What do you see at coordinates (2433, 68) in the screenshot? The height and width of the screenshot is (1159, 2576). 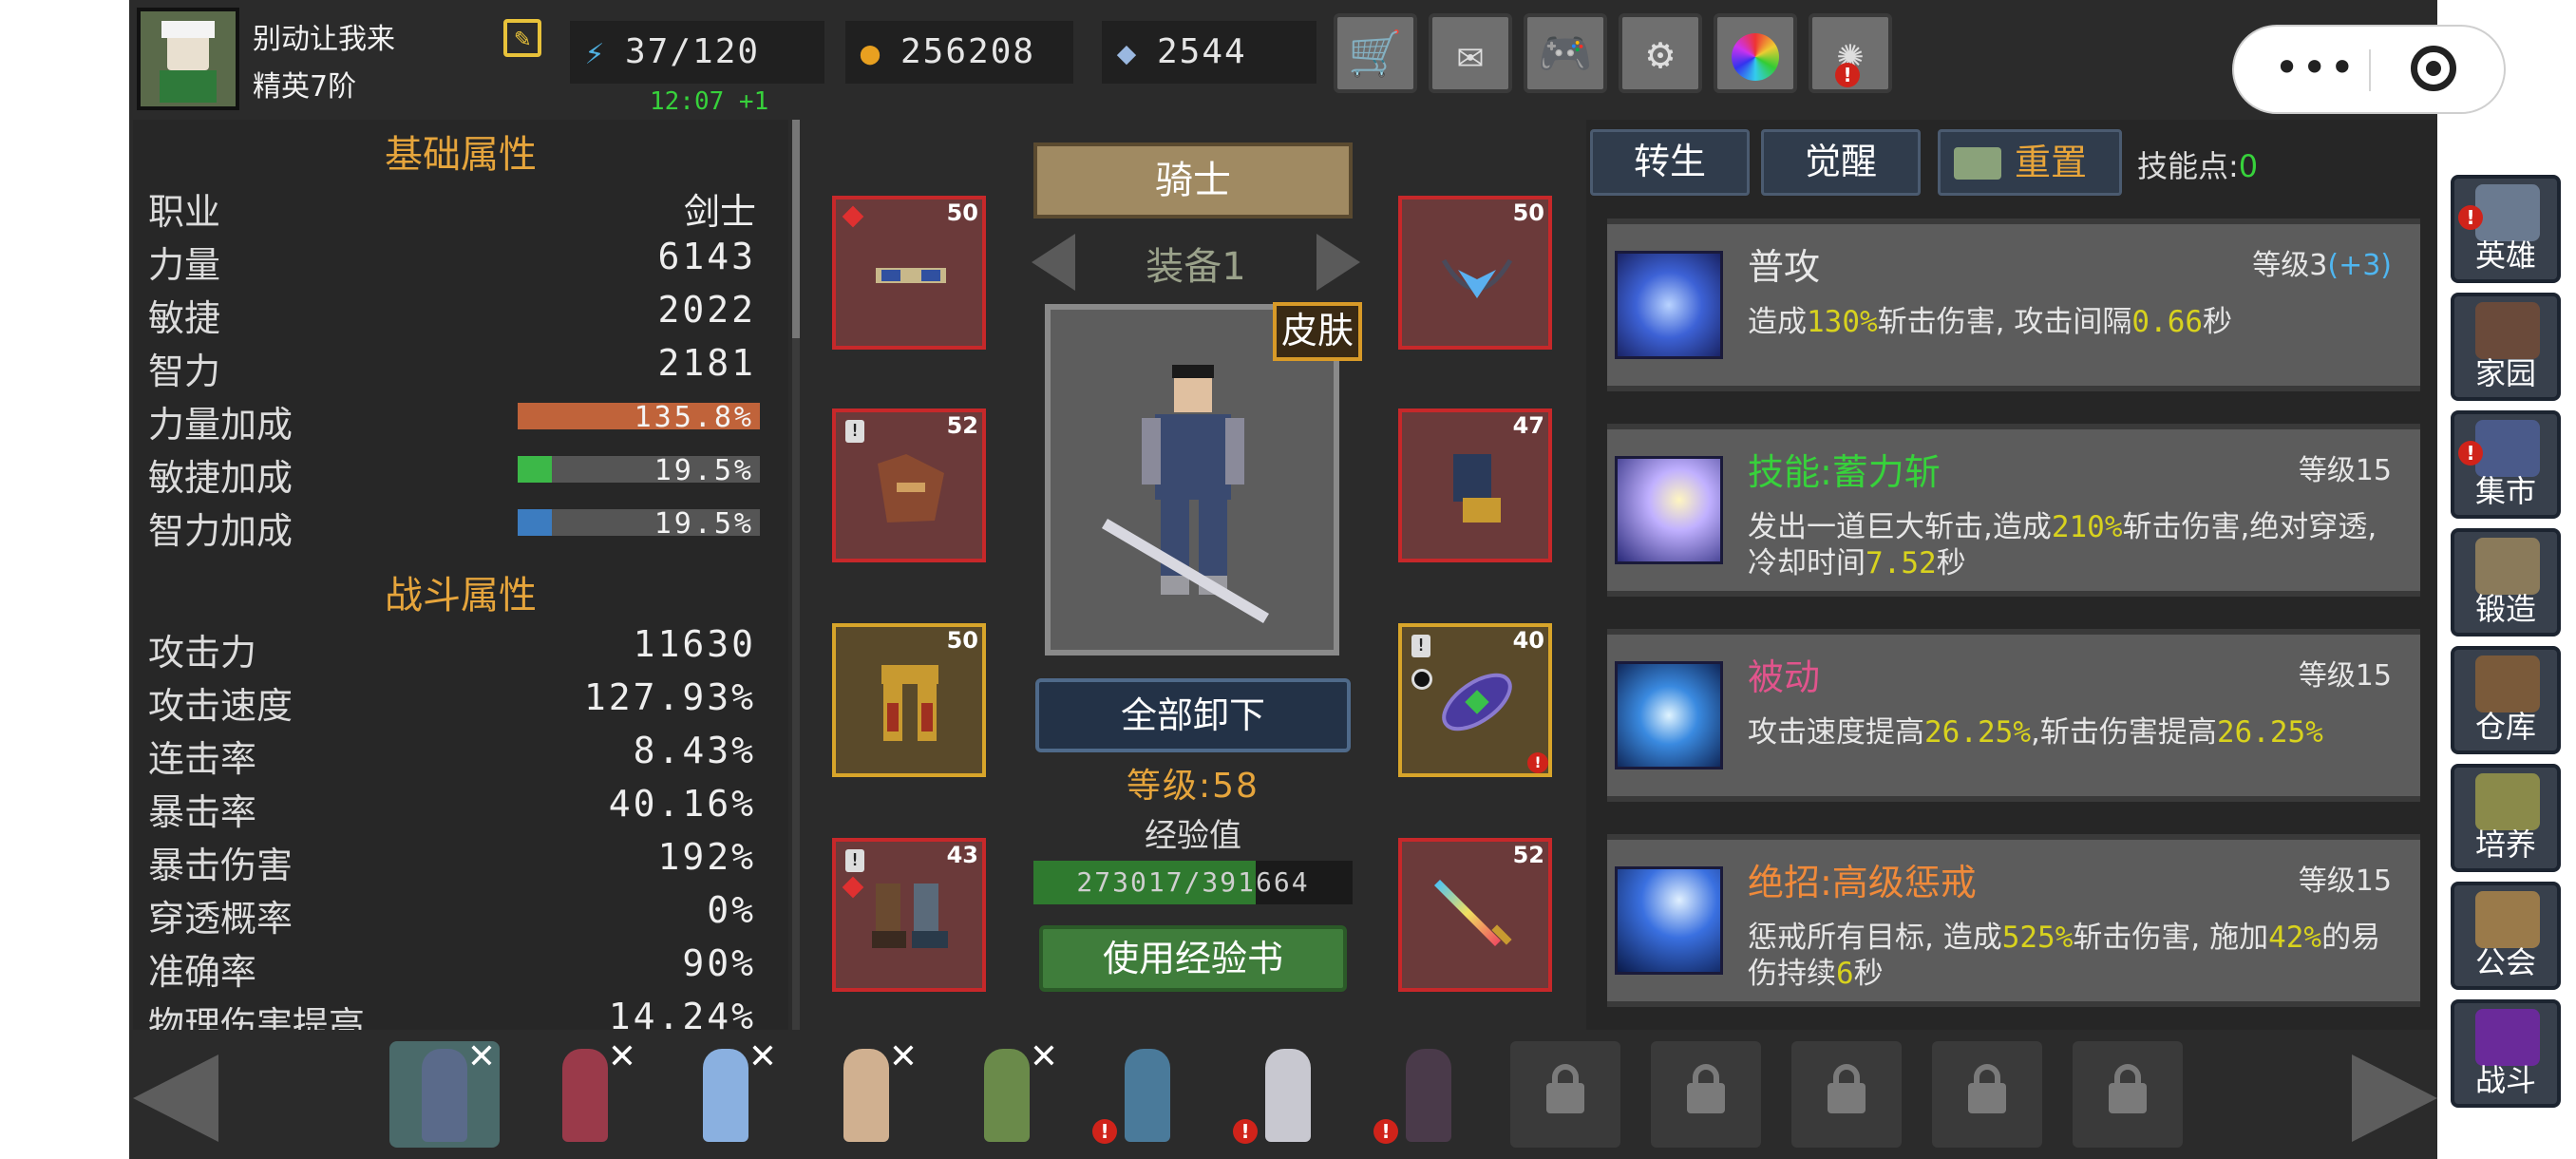 I see `close-target-icon` at bounding box center [2433, 68].